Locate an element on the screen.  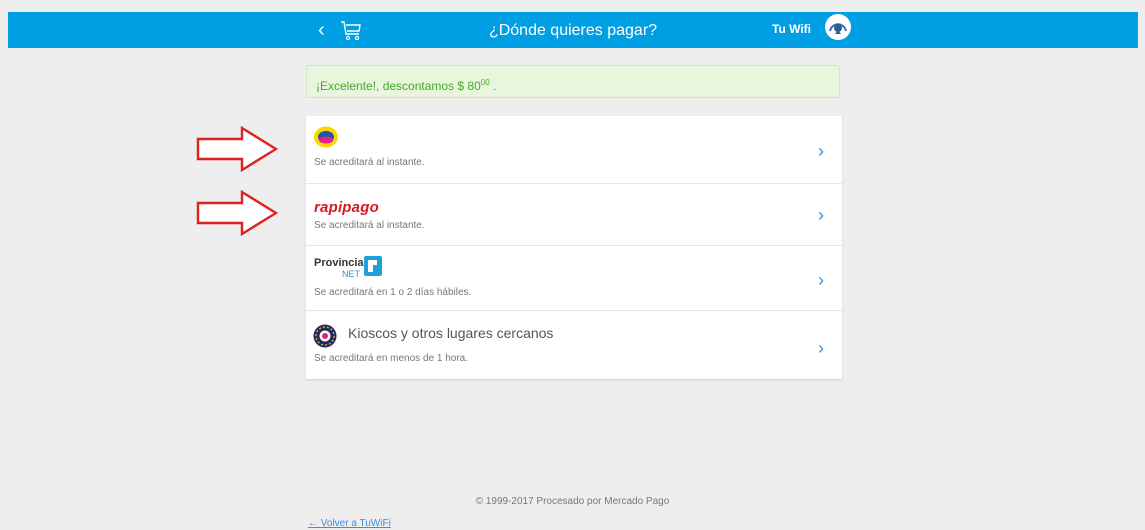
option-pagofacil: Se acreditará al instante. › is located at coordinates (574, 149).